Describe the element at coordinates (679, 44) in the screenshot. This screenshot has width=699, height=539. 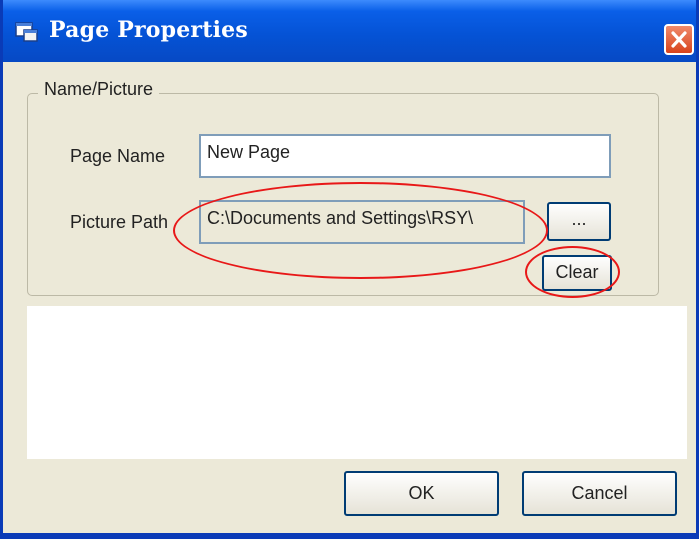
I see `close-icon` at that location.